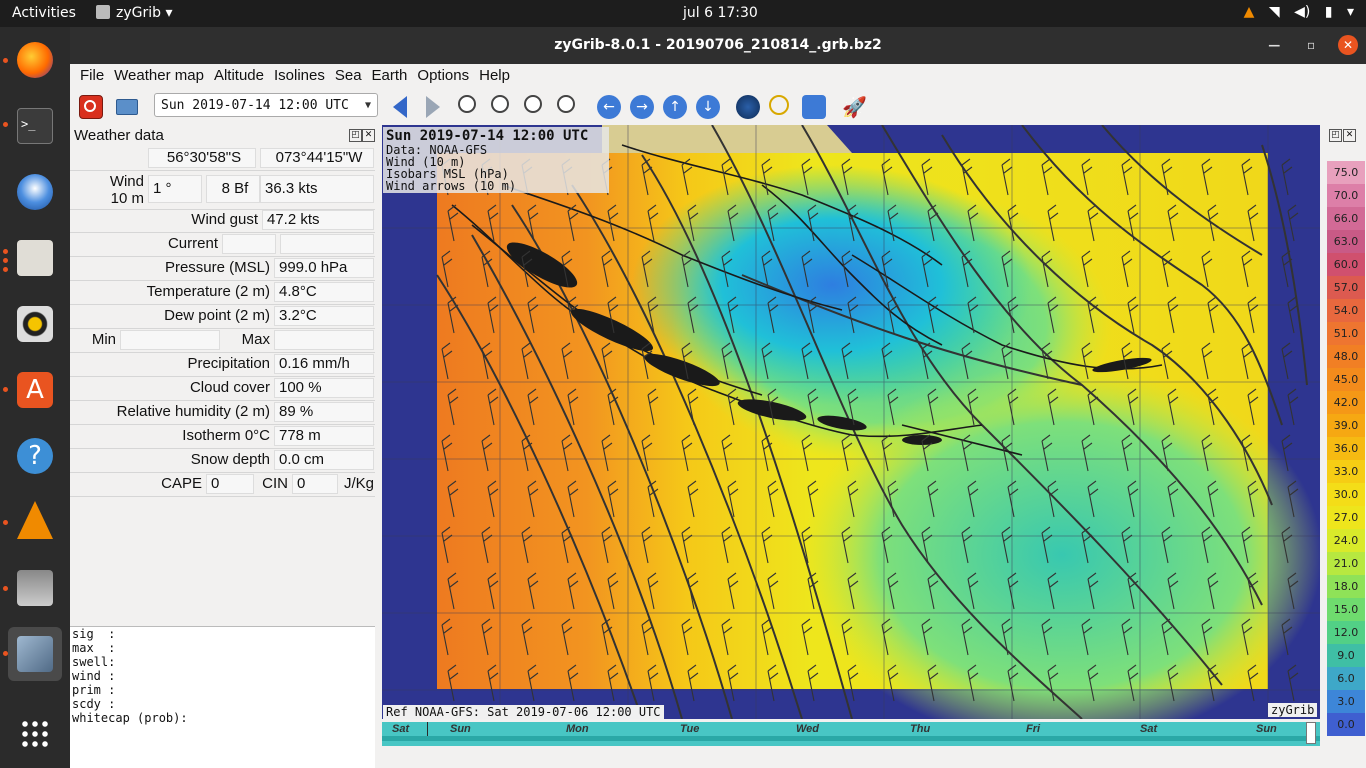  What do you see at coordinates (851, 734) in the screenshot?
I see `date-timeline: Sat Sun Mon Tue Wed Thu Fri Sat Sun` at bounding box center [851, 734].